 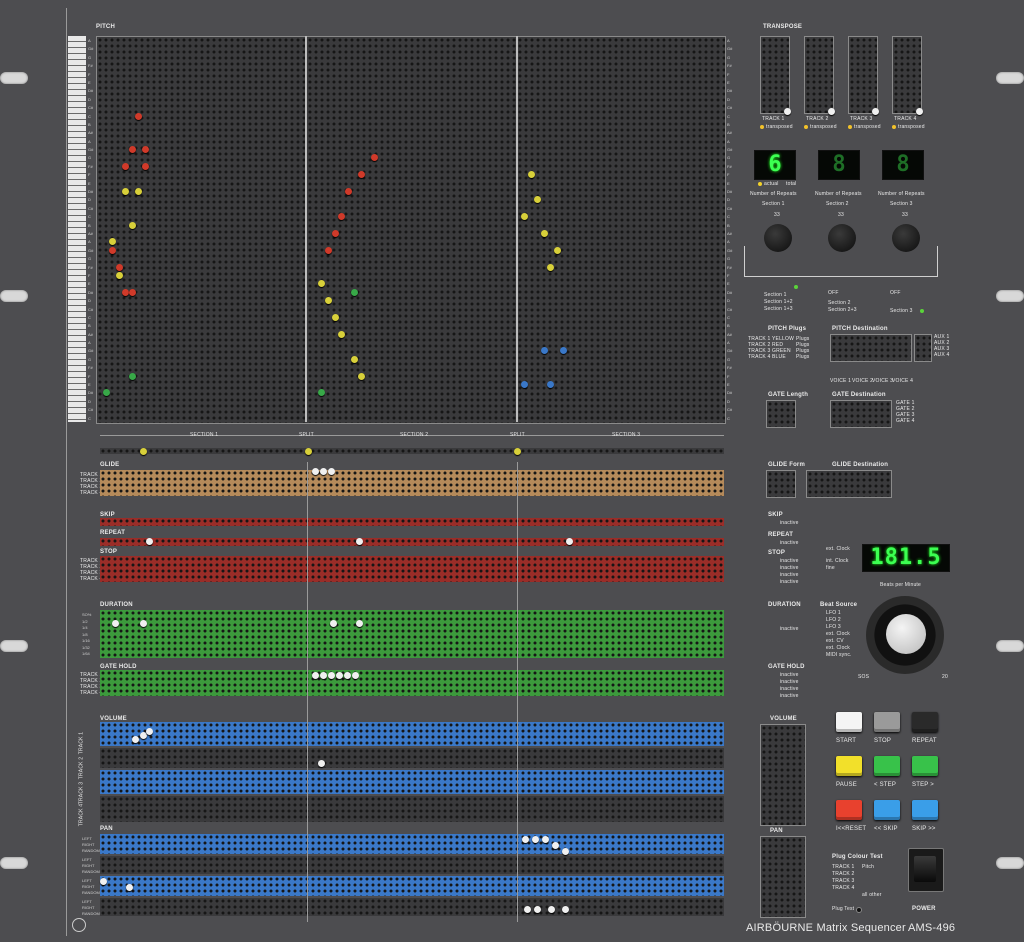 What do you see at coordinates (781, 414) in the screenshot?
I see `gate-length-matrix` at bounding box center [781, 414].